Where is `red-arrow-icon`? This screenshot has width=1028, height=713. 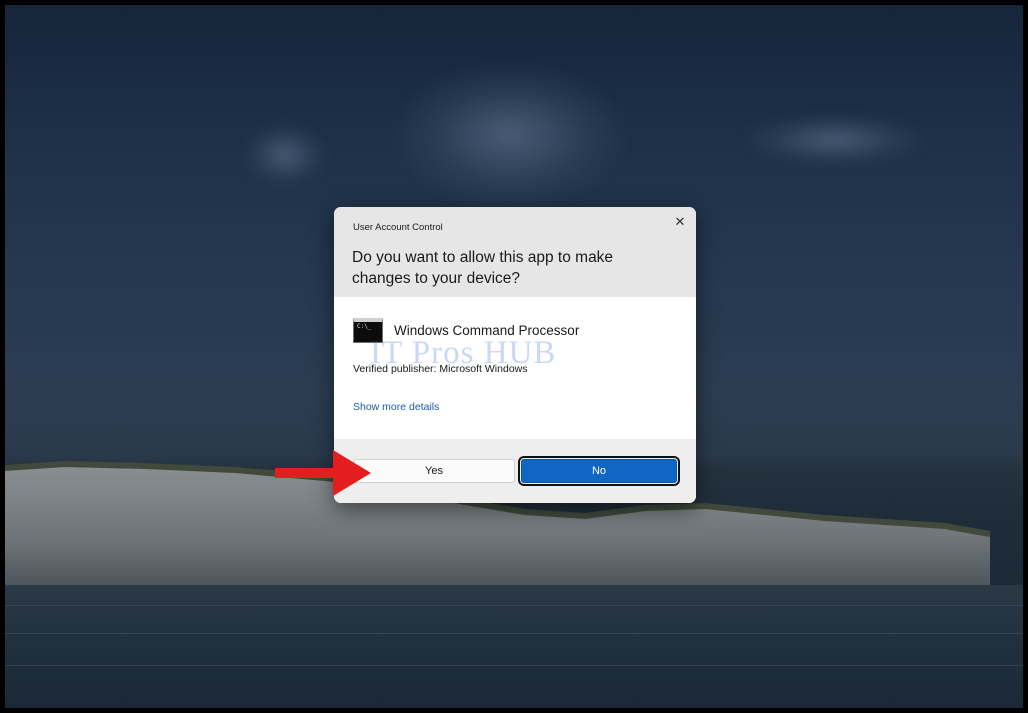
red-arrow-icon is located at coordinates (323, 473).